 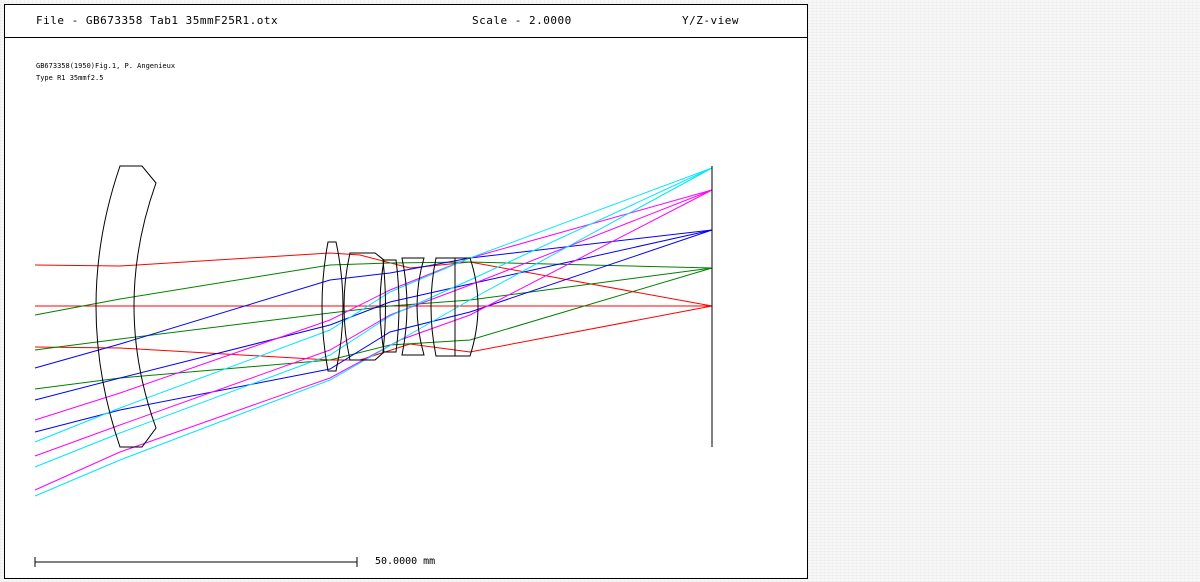 I want to click on ray-green-bottom, so click(x=373, y=328).